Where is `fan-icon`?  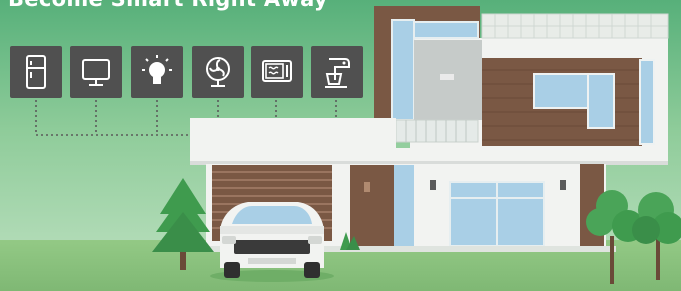
fan-icon is located at coordinates (218, 72).